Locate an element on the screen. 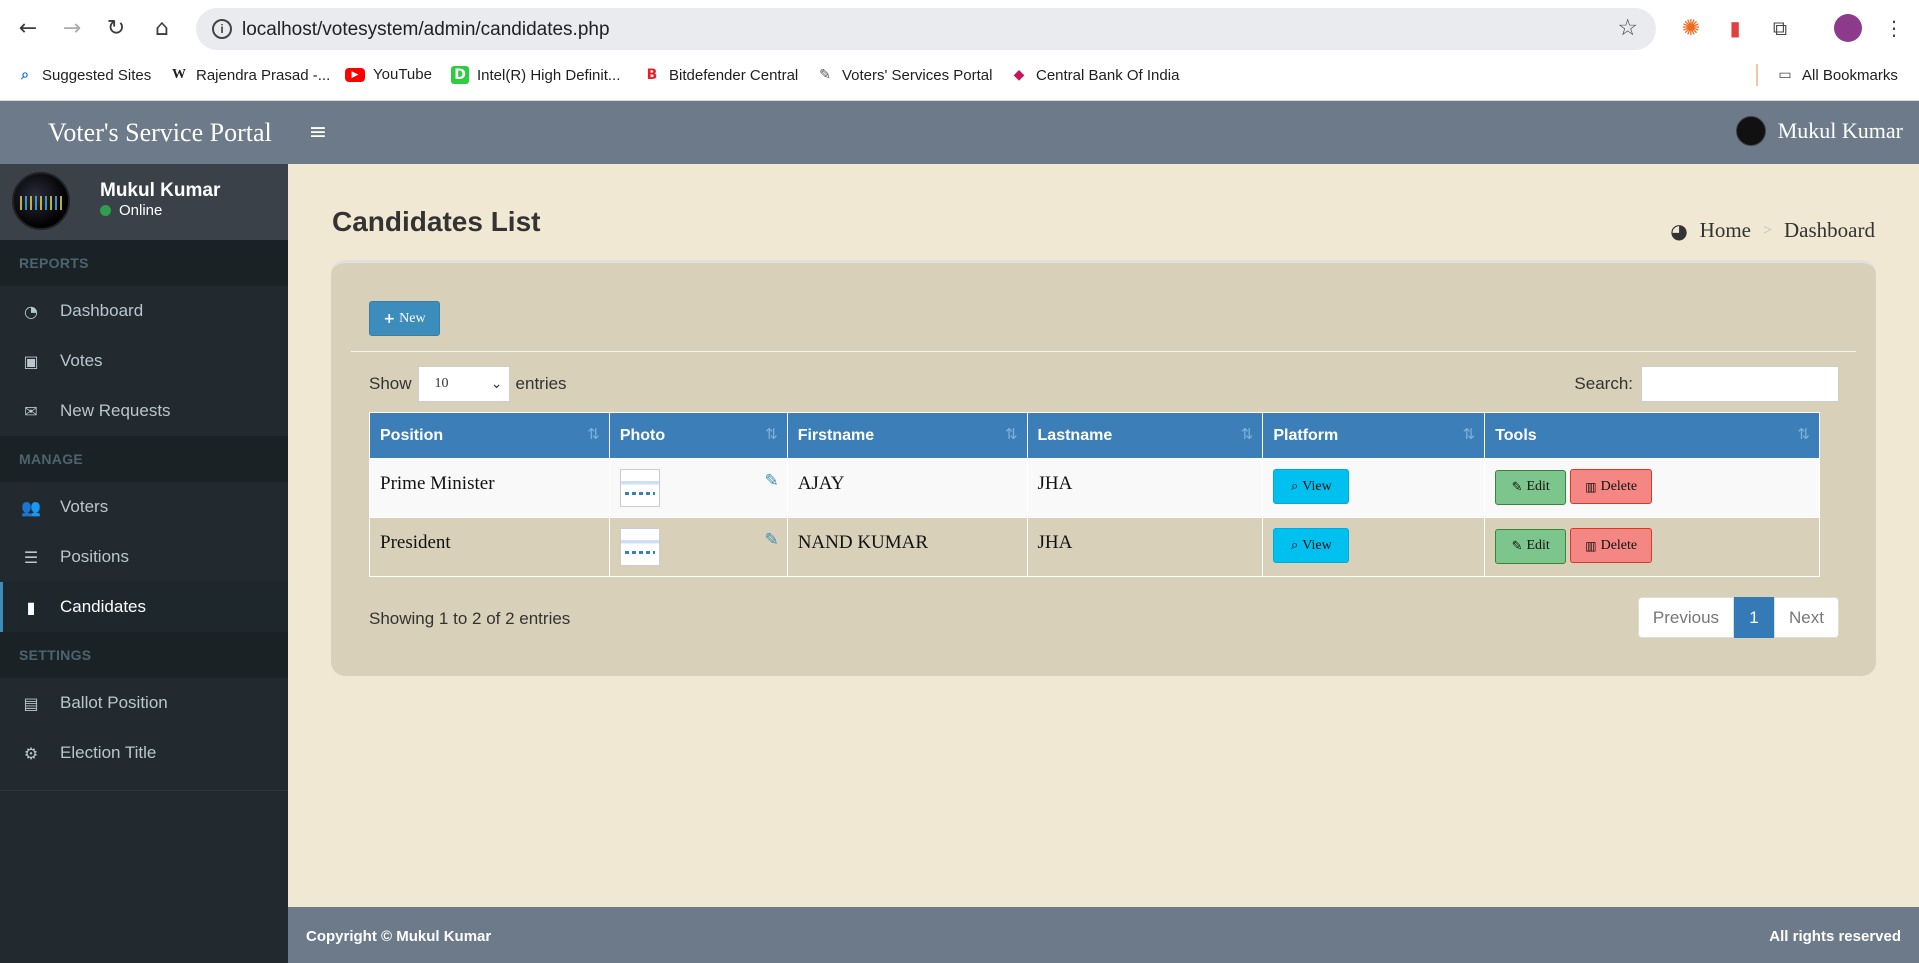  site-info-icon: i is located at coordinates (222, 29).